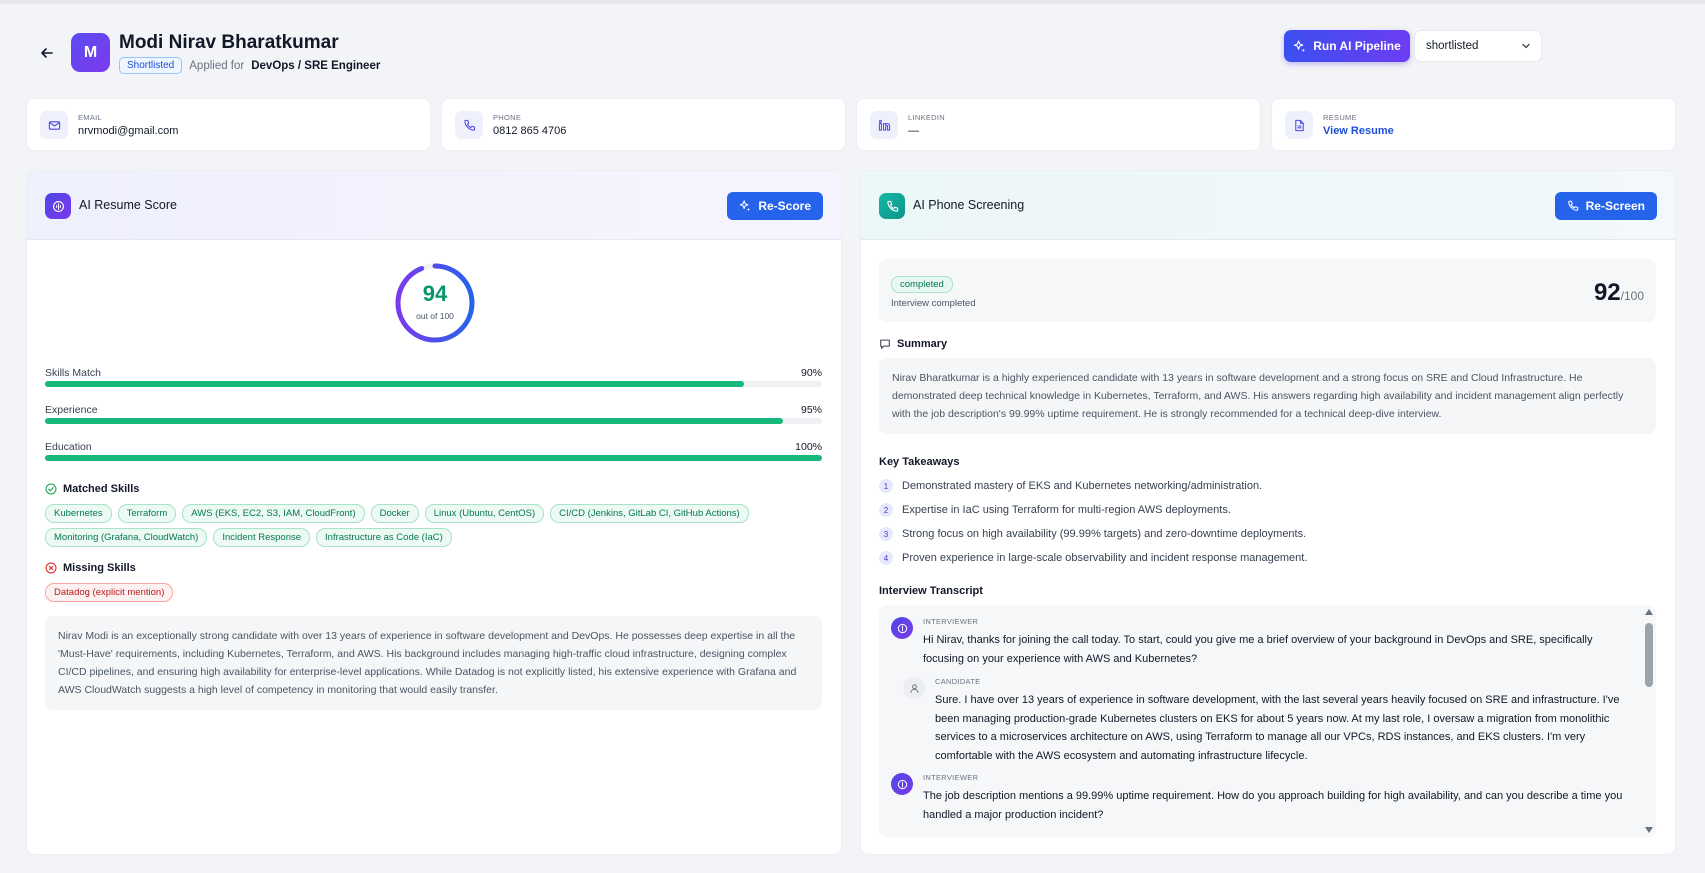  What do you see at coordinates (51, 568) in the screenshot?
I see `x-circle-icon` at bounding box center [51, 568].